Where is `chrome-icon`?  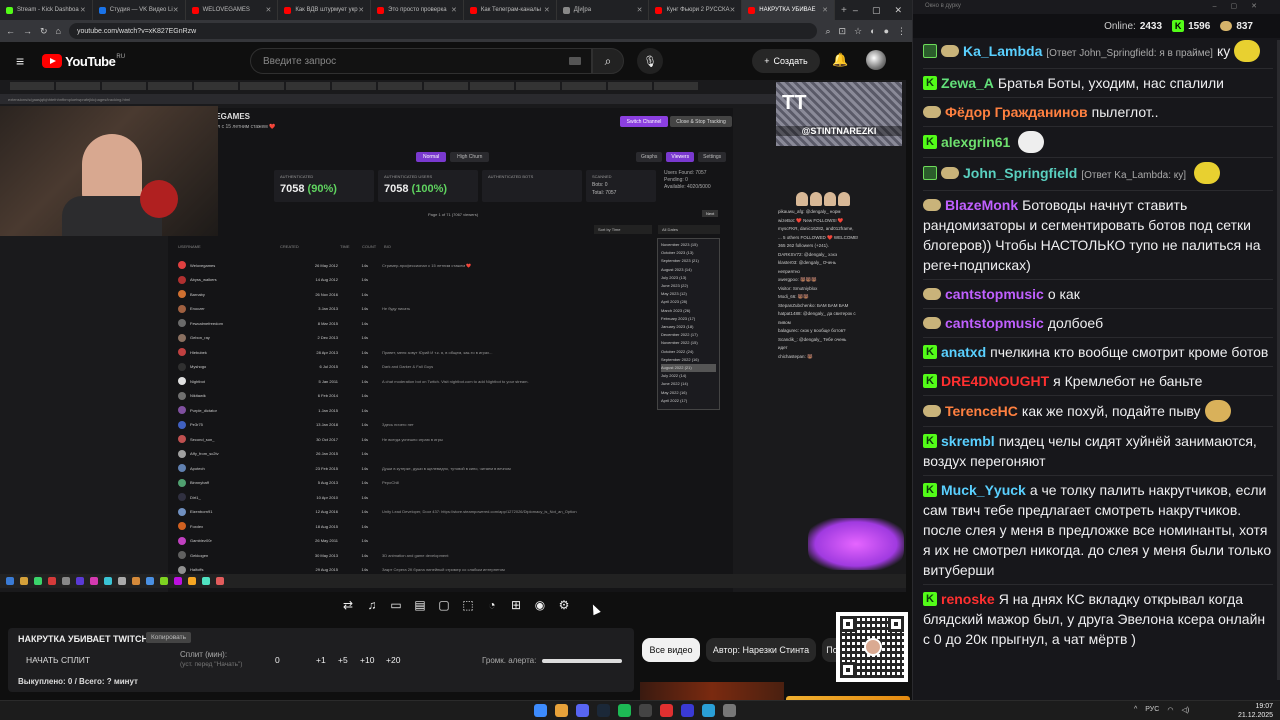
chrome-icon is located at coordinates (561, 710).